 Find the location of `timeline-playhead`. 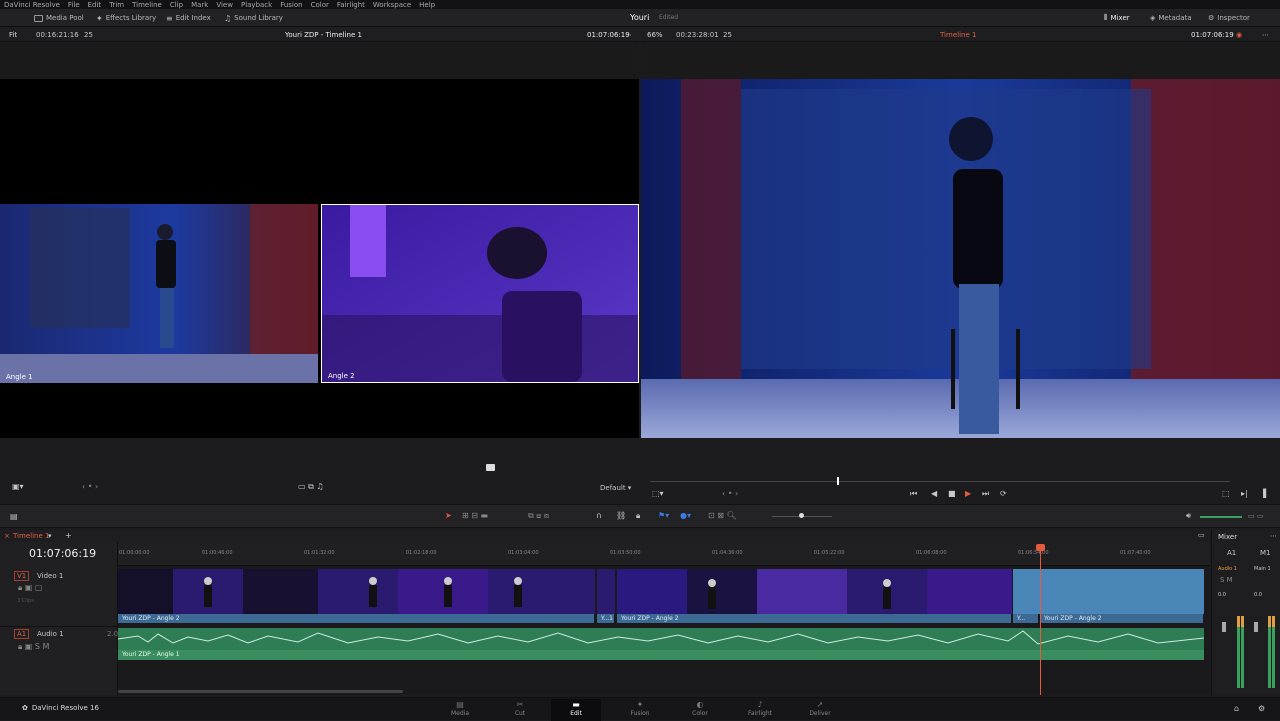

timeline-playhead is located at coordinates (1040, 620).